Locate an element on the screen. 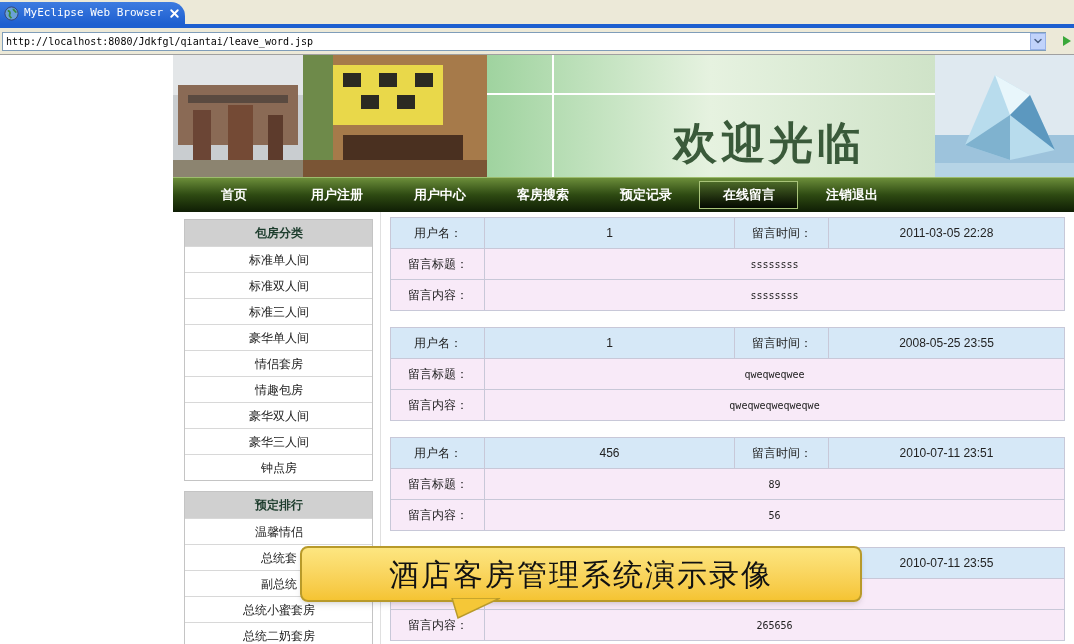 This screenshot has width=1074, height=644. sidebar-item: 标准三人间 is located at coordinates (278, 311).